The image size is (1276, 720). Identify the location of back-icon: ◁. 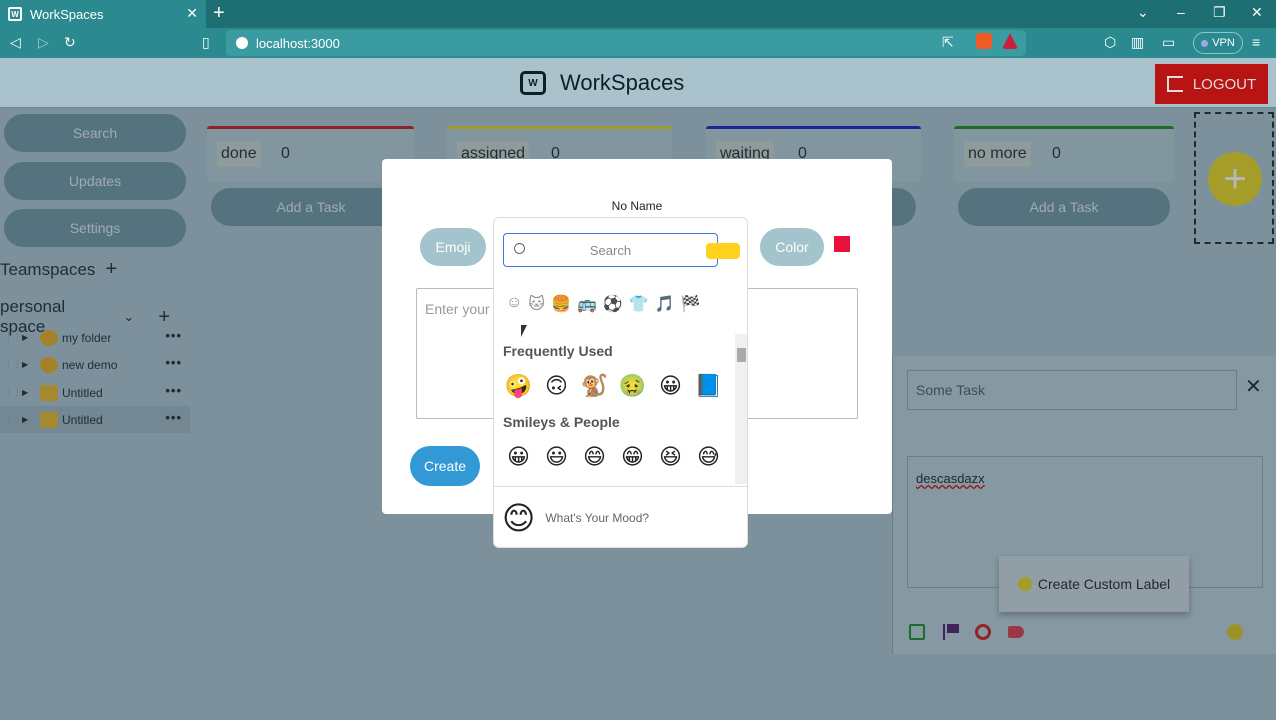
(15, 42).